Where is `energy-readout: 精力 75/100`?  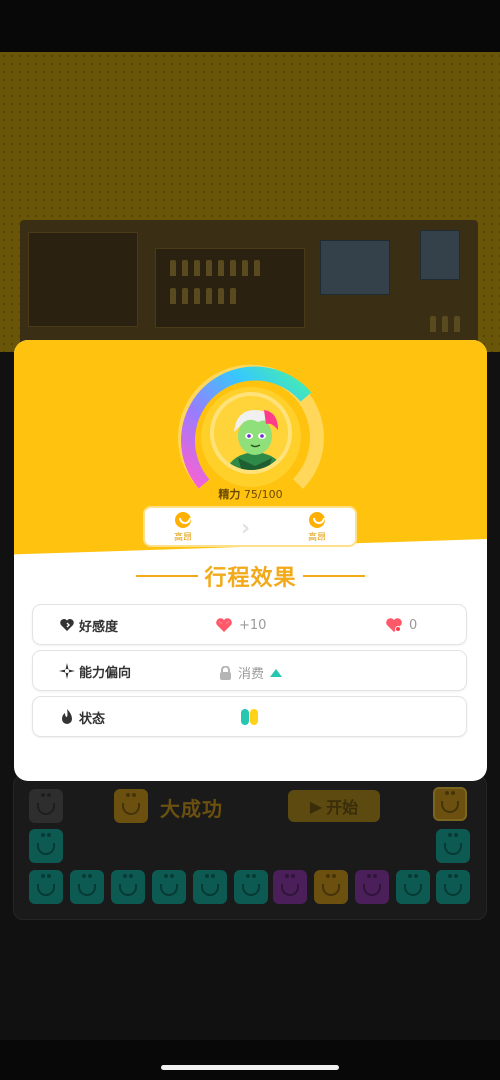
energy-readout: 精力 75/100 is located at coordinates (250, 494).